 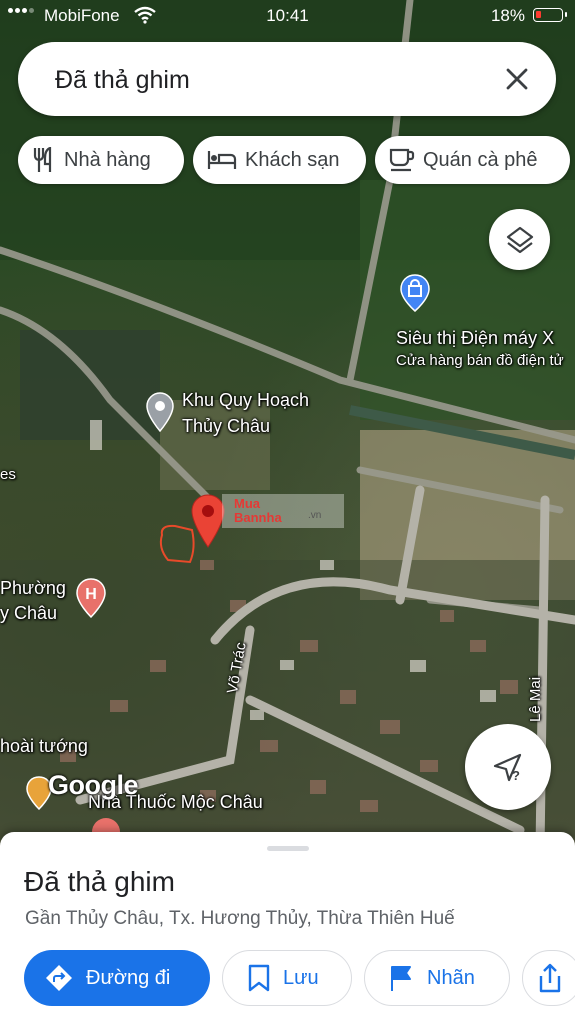 I want to click on chip-label: Quán cà phê, so click(x=480, y=159).